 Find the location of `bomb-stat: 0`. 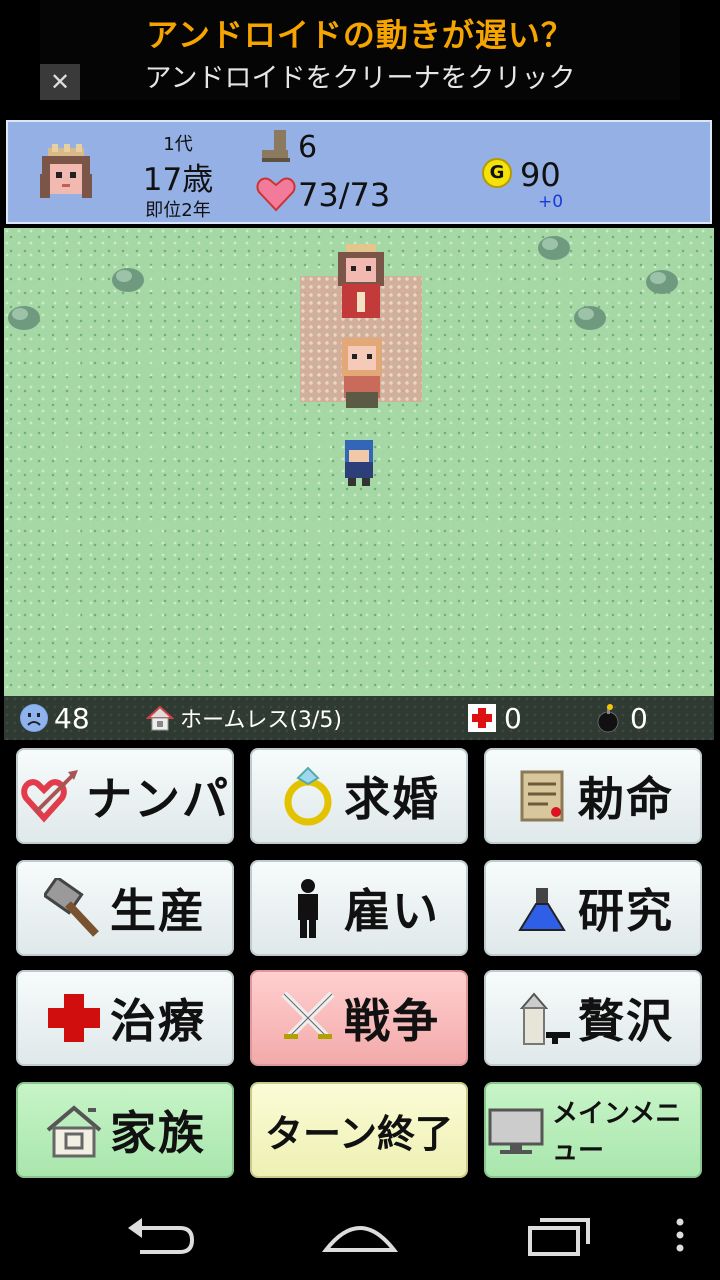

bomb-stat: 0 is located at coordinates (622, 718).